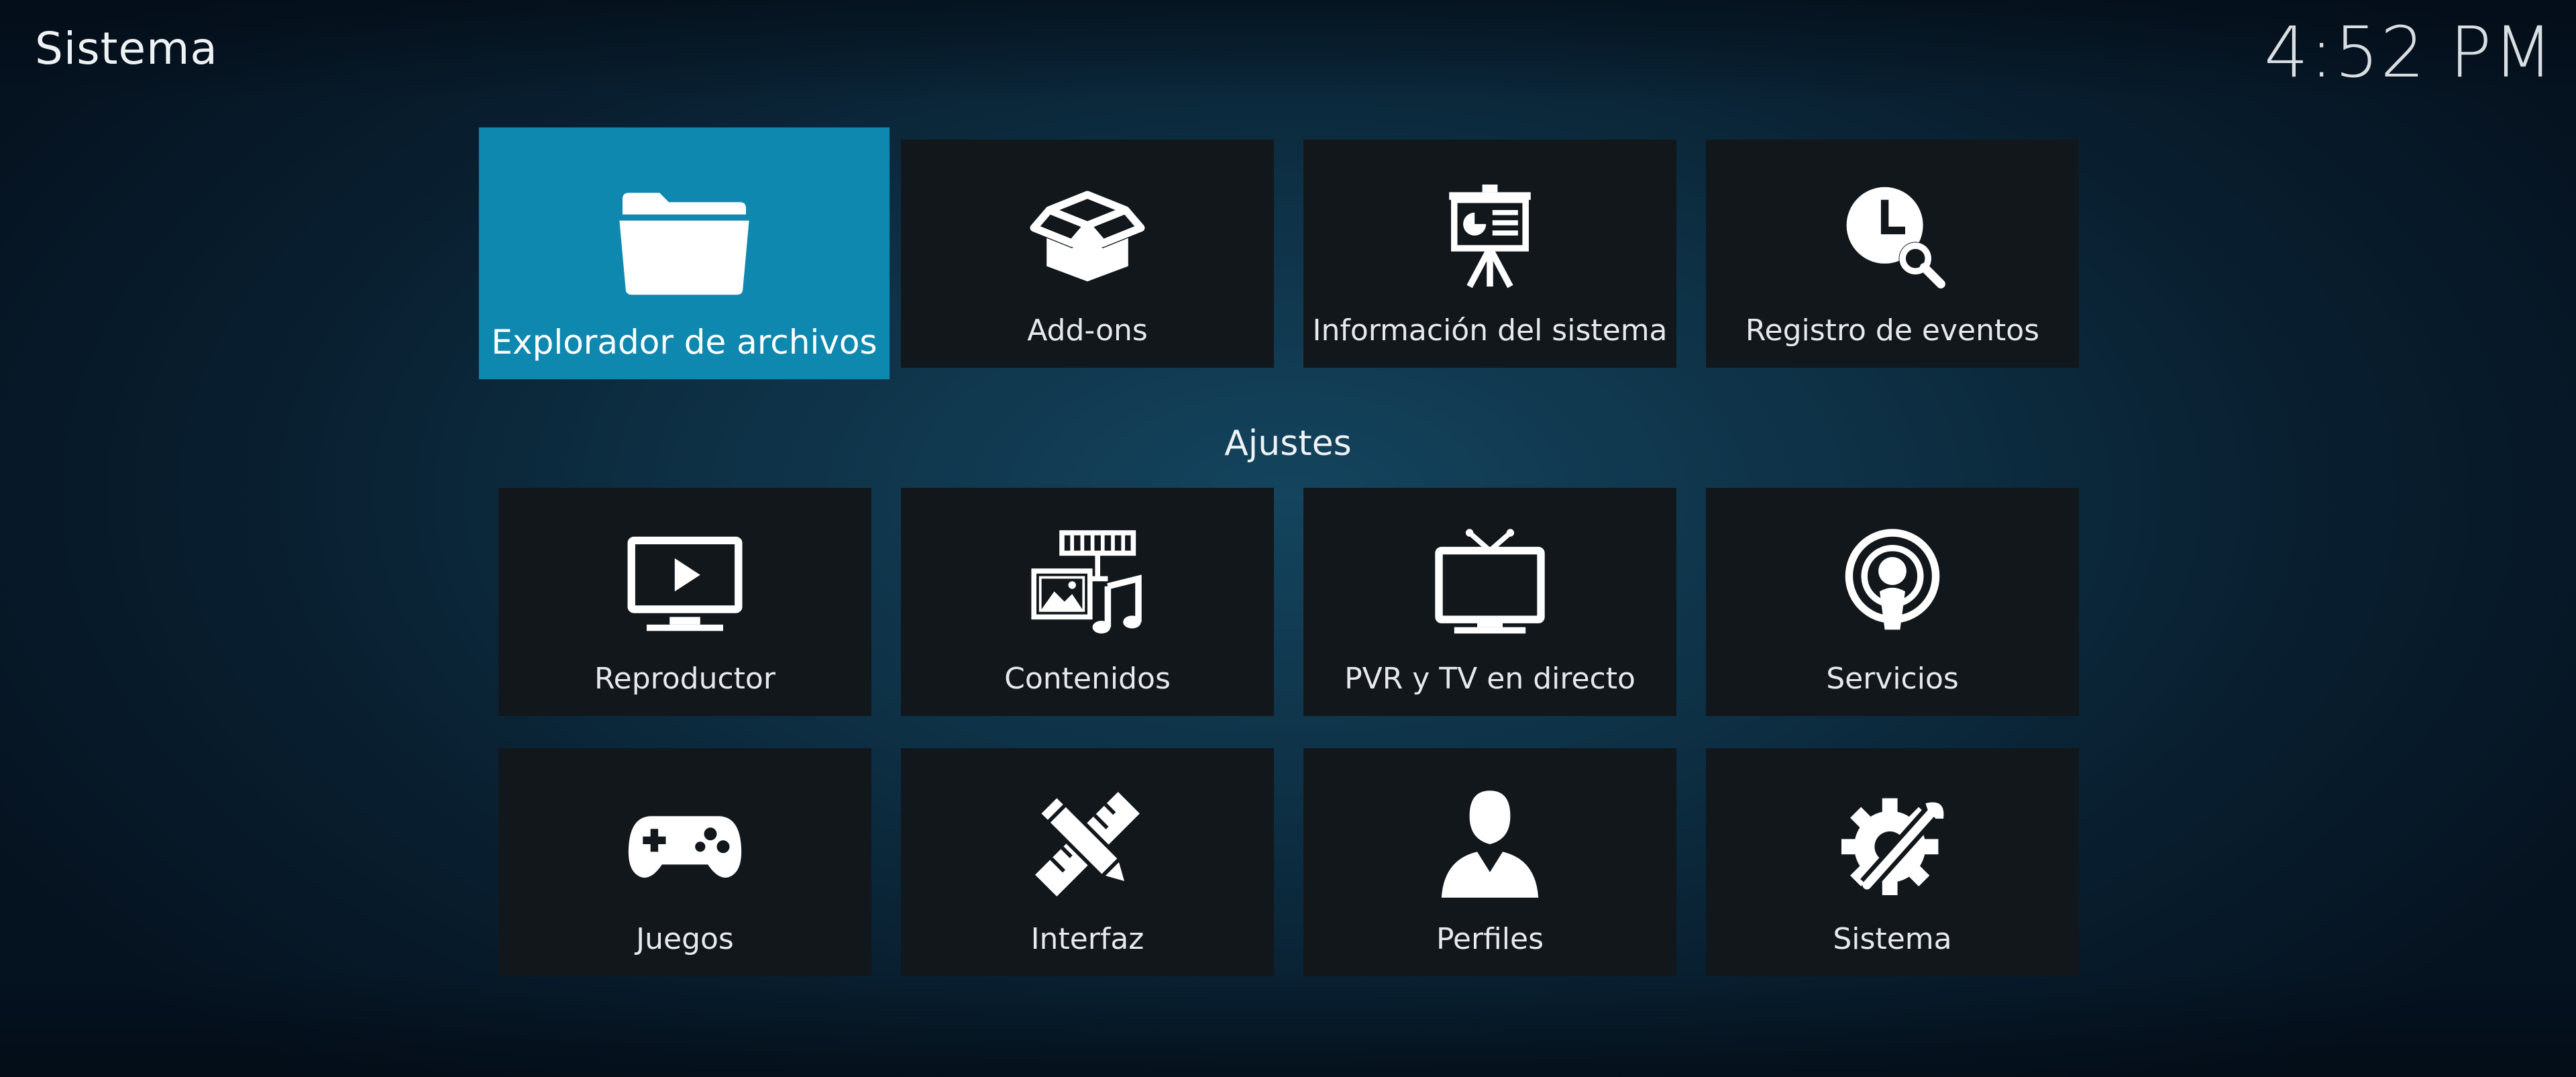 The width and height of the screenshot is (2576, 1077). I want to click on tile-label: Juegos, so click(685, 939).